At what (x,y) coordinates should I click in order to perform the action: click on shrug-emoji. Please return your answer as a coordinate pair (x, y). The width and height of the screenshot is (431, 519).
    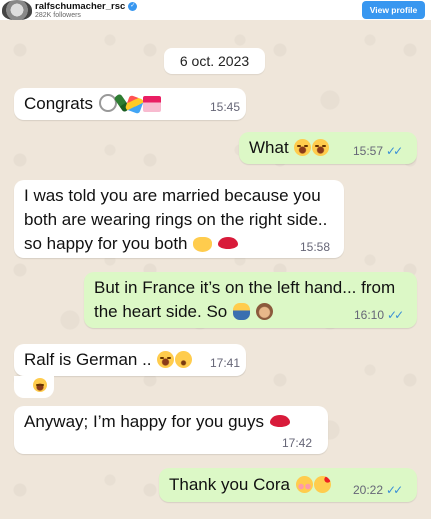
    Looking at the image, I should click on (241, 311).